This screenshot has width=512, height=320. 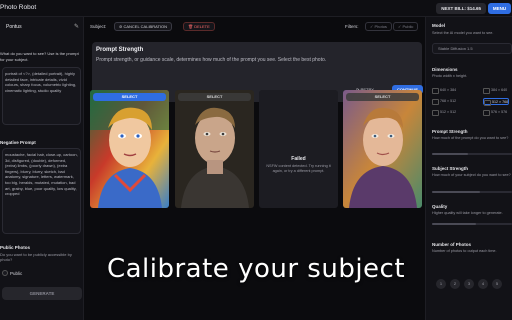 What do you see at coordinates (464, 251) in the screenshot?
I see `num-photos-desc: Number of photos to output each time.` at bounding box center [464, 251].